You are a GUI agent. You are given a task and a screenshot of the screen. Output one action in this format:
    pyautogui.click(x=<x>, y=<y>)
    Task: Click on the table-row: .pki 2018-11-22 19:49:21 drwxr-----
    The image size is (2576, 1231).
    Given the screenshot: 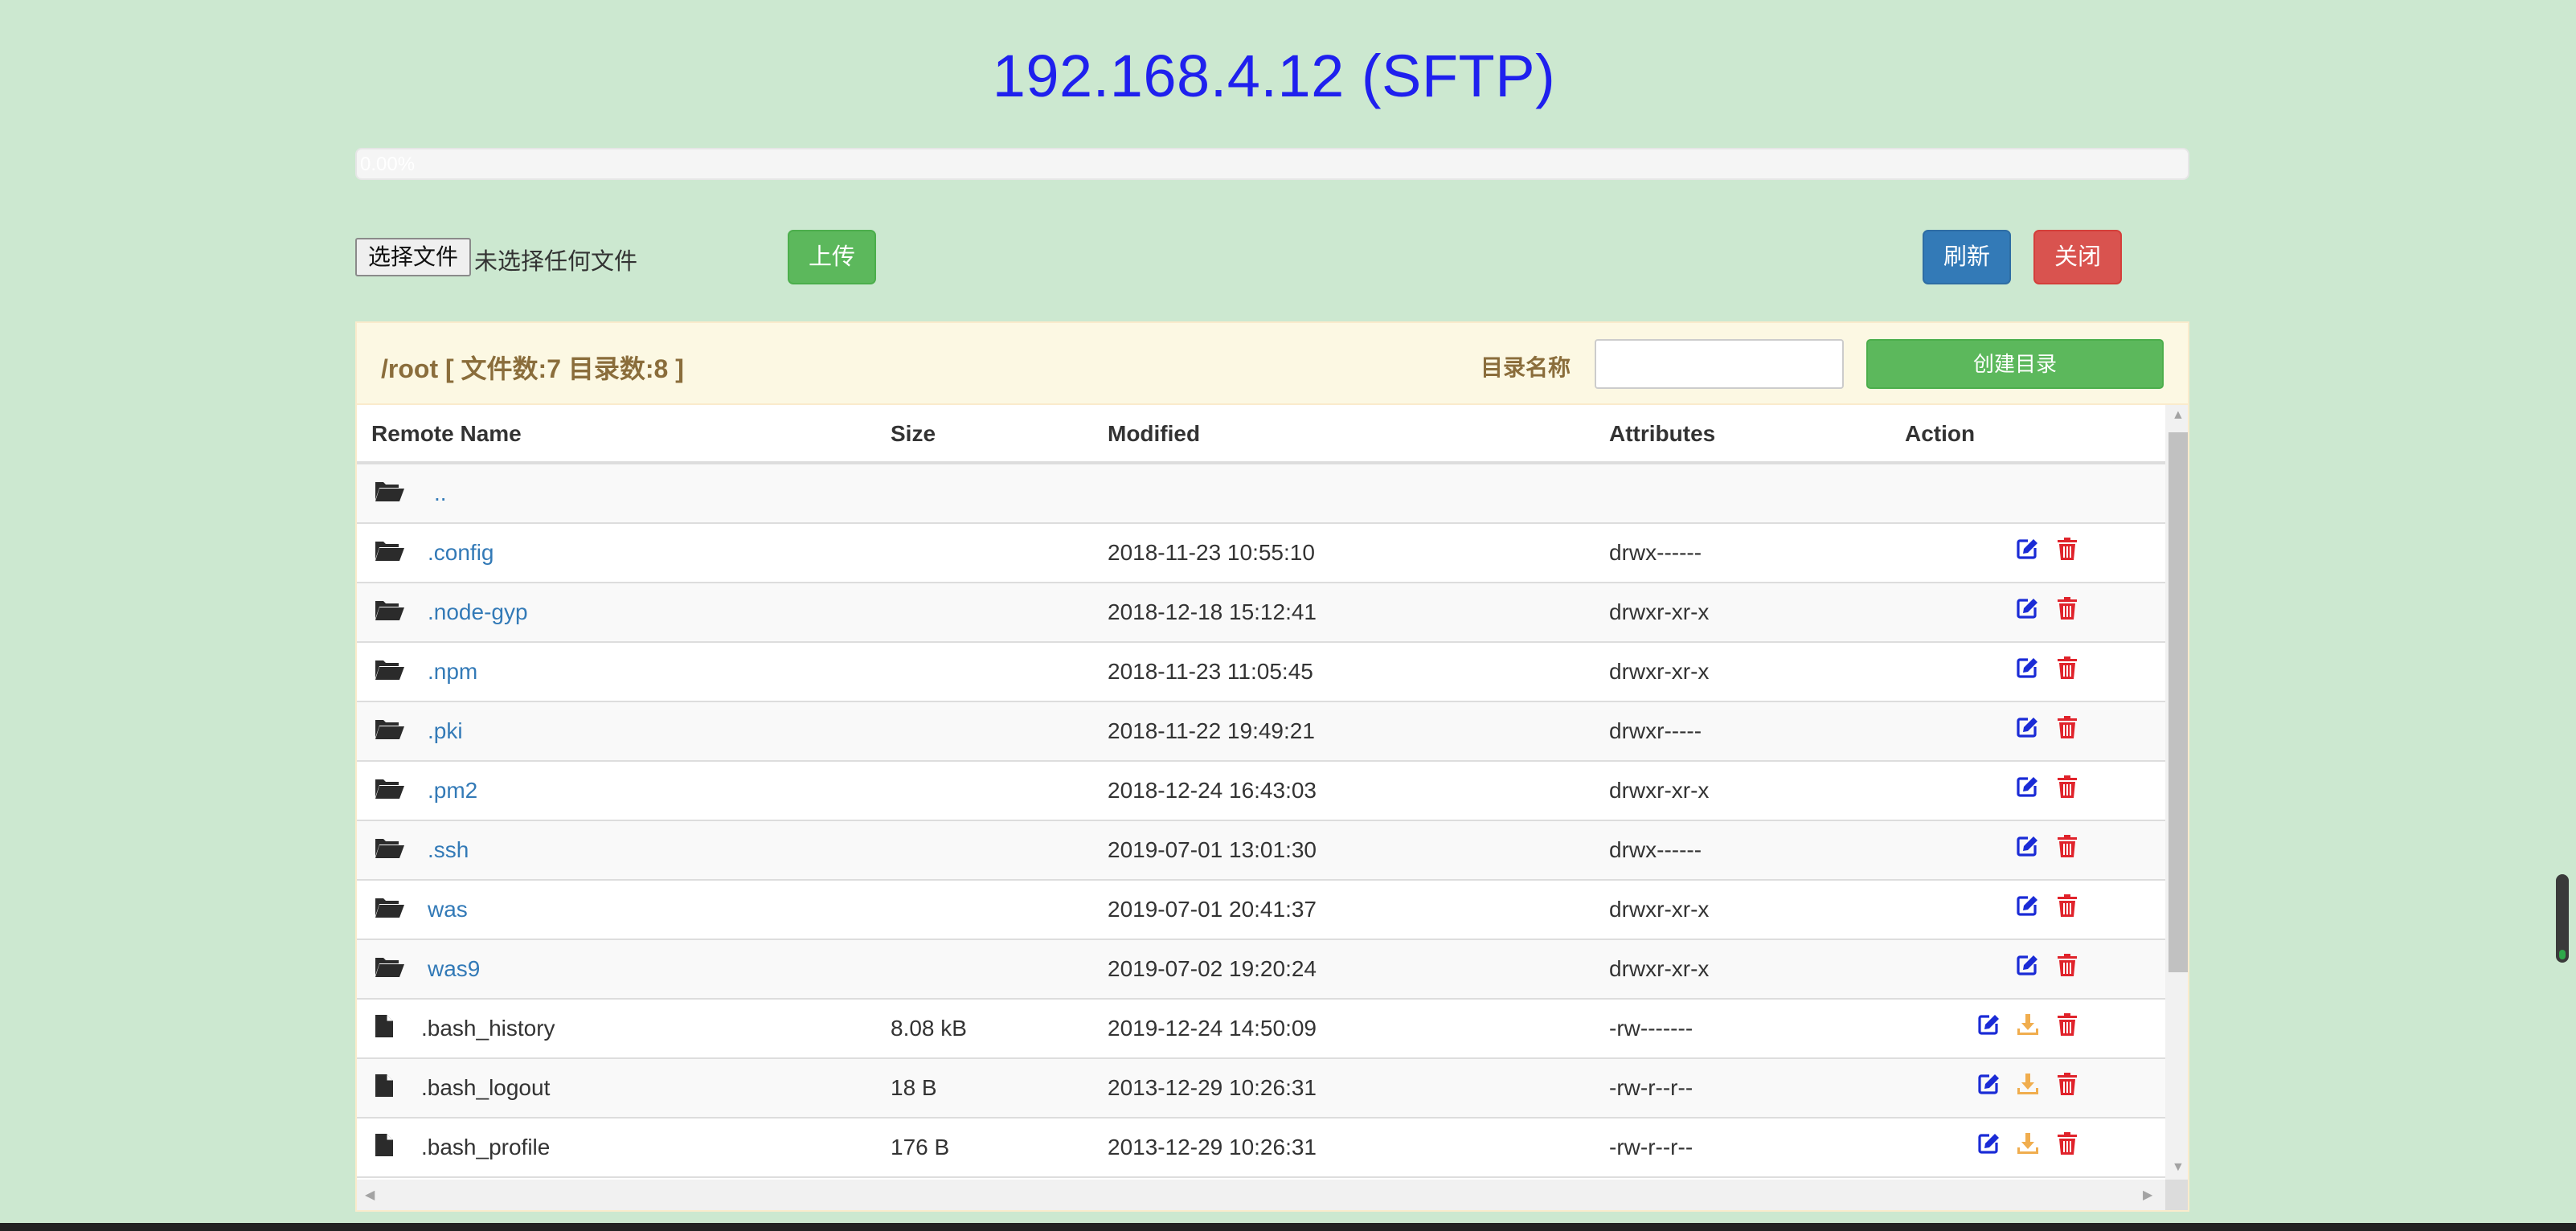 What is the action you would take?
    pyautogui.click(x=1261, y=732)
    